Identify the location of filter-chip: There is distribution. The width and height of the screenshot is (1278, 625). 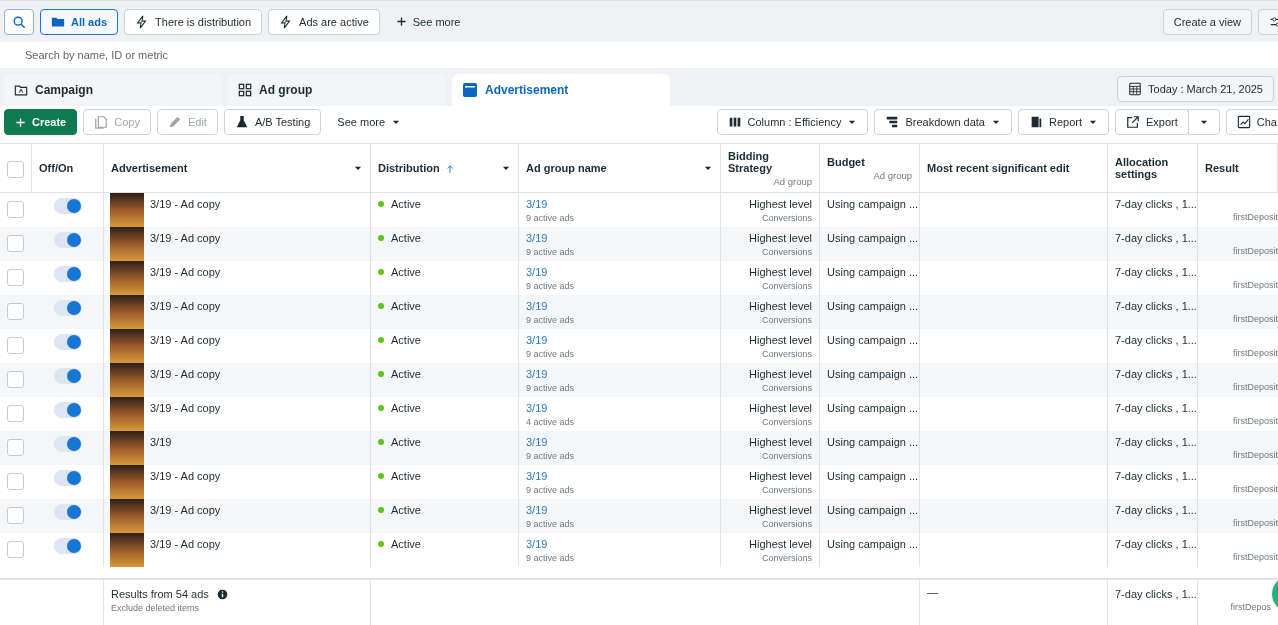
(193, 21).